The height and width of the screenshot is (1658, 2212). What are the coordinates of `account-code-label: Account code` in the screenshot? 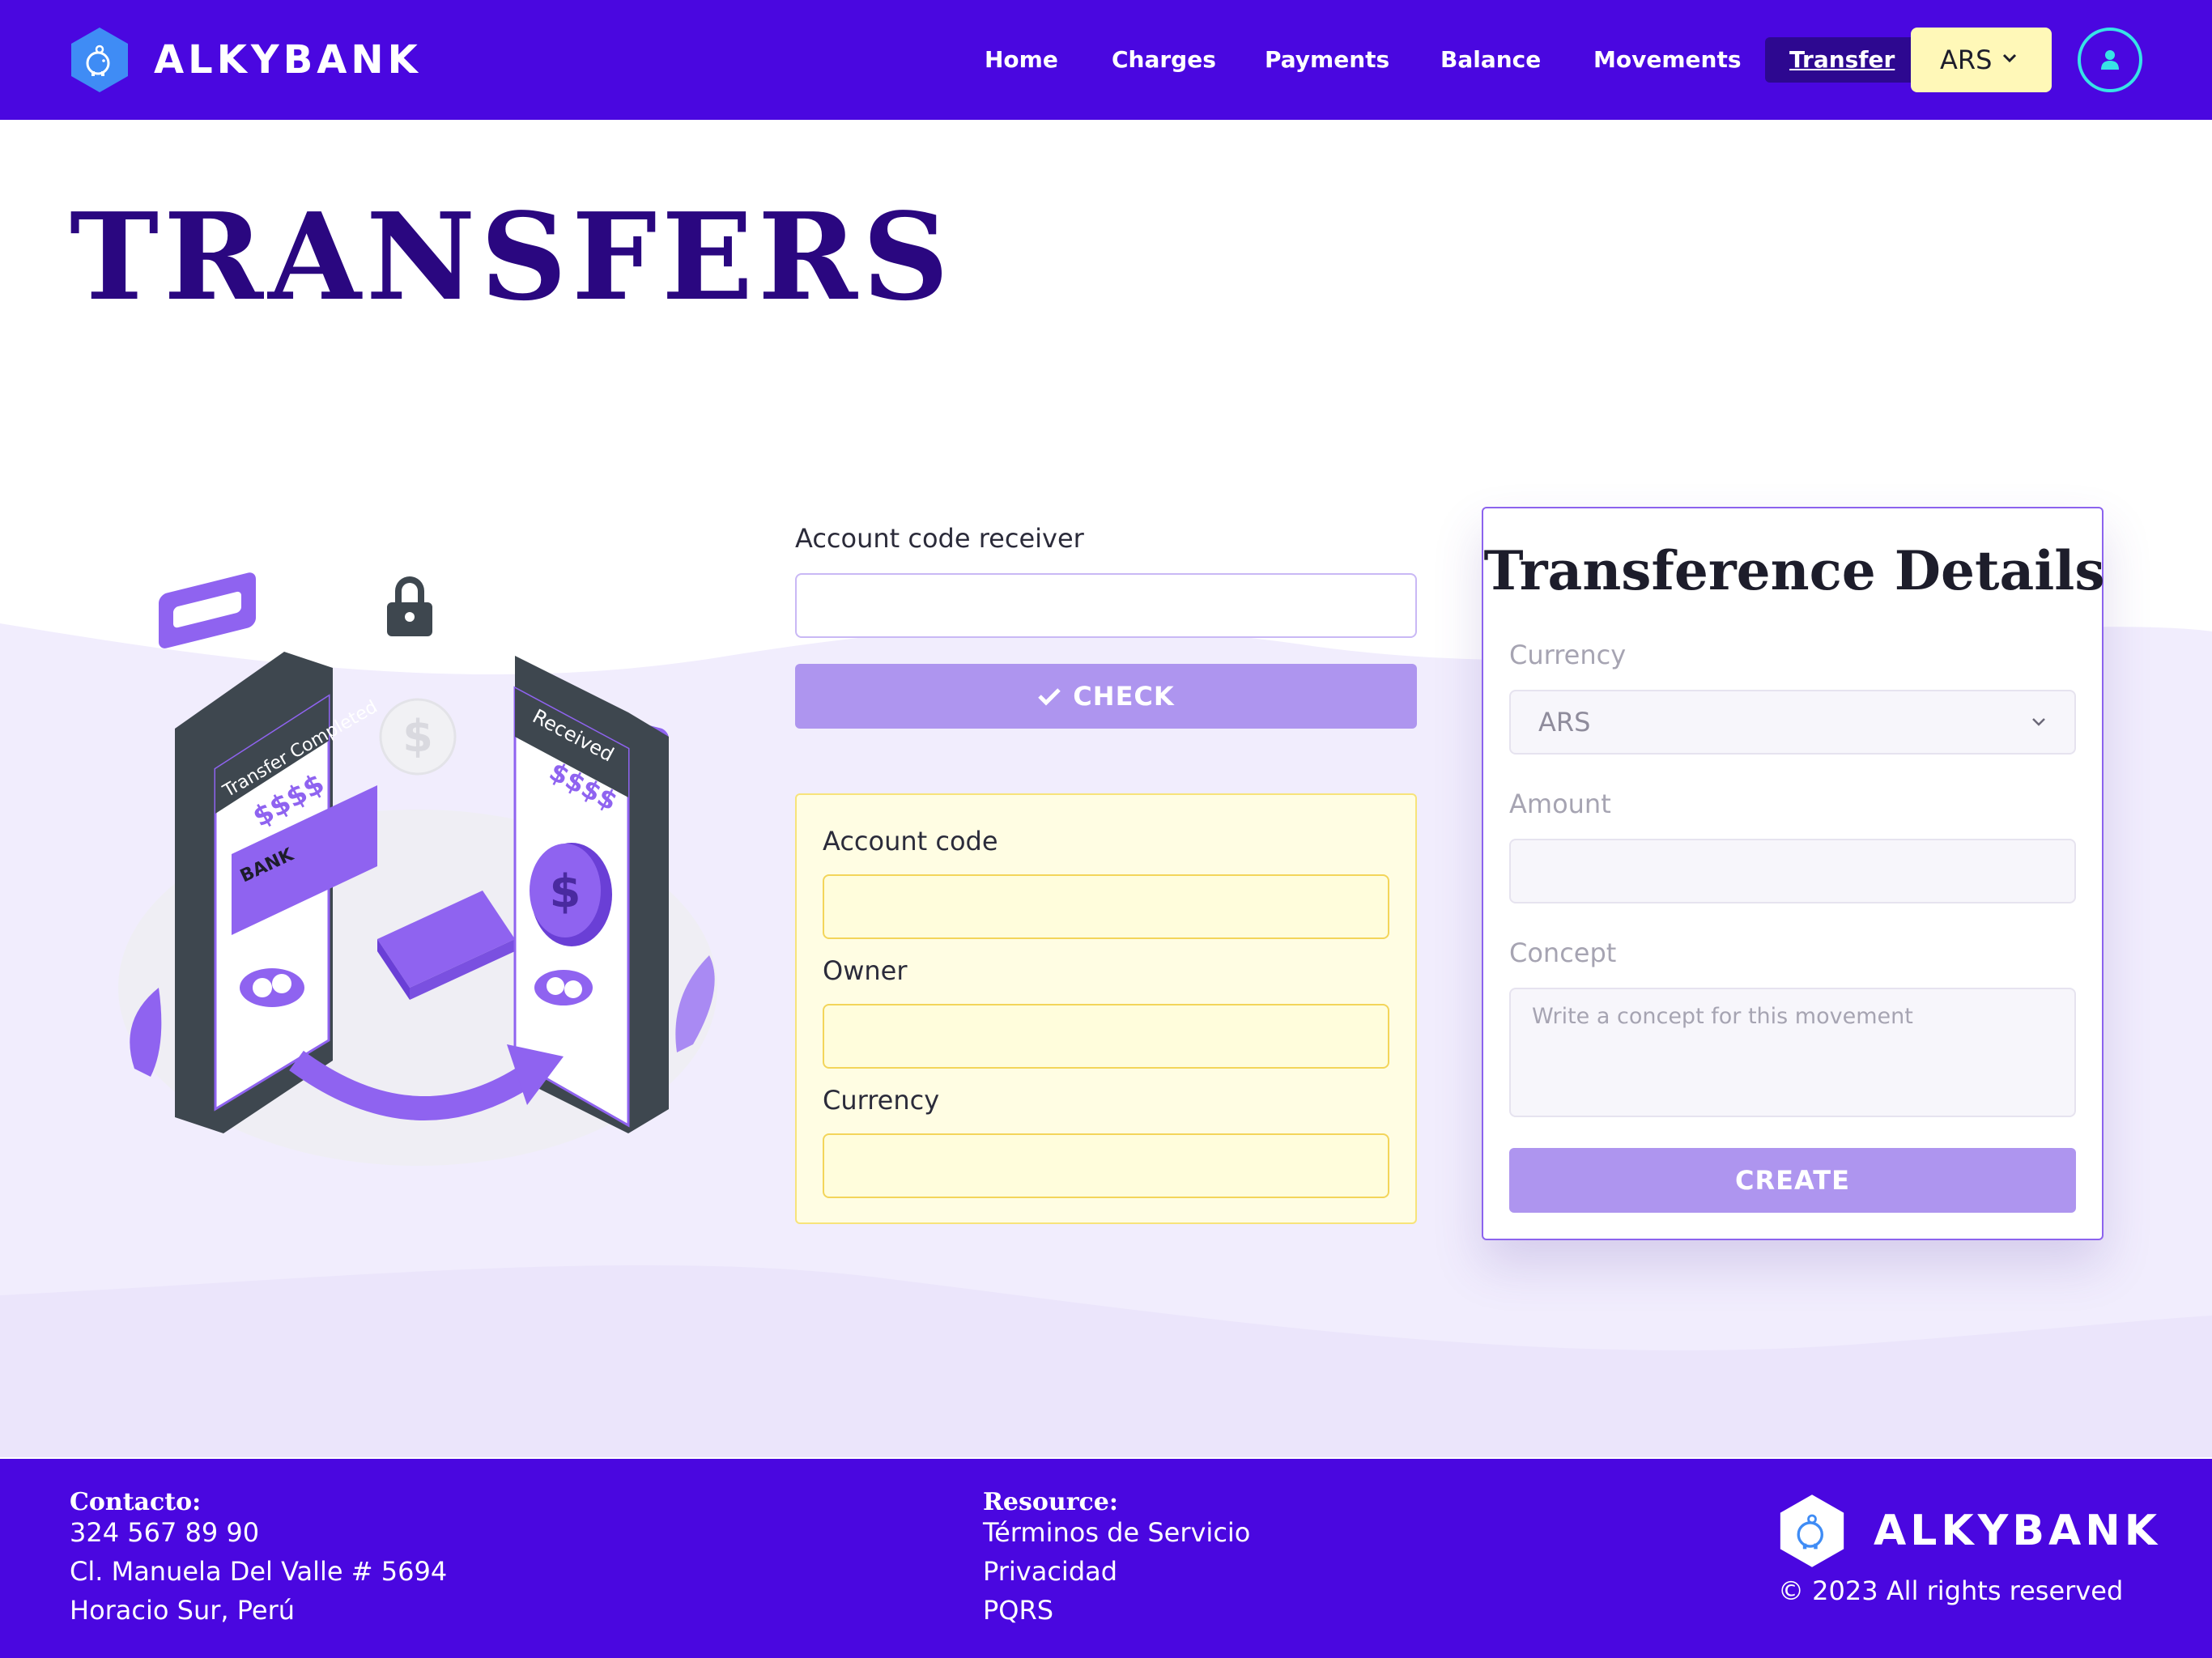 It's located at (911, 841).